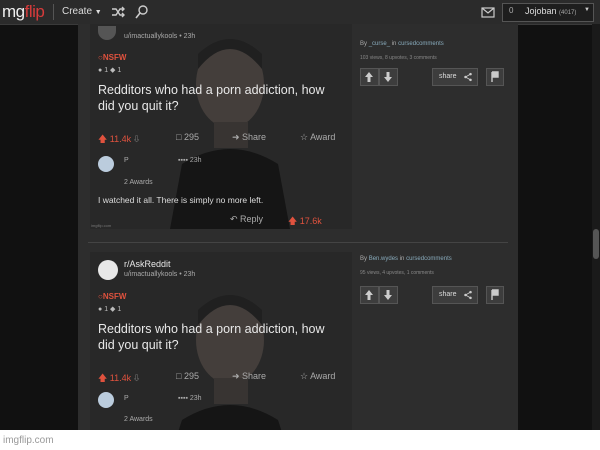  Describe the element at coordinates (383, 259) in the screenshot. I see `author-link: Ben.wydes` at that location.